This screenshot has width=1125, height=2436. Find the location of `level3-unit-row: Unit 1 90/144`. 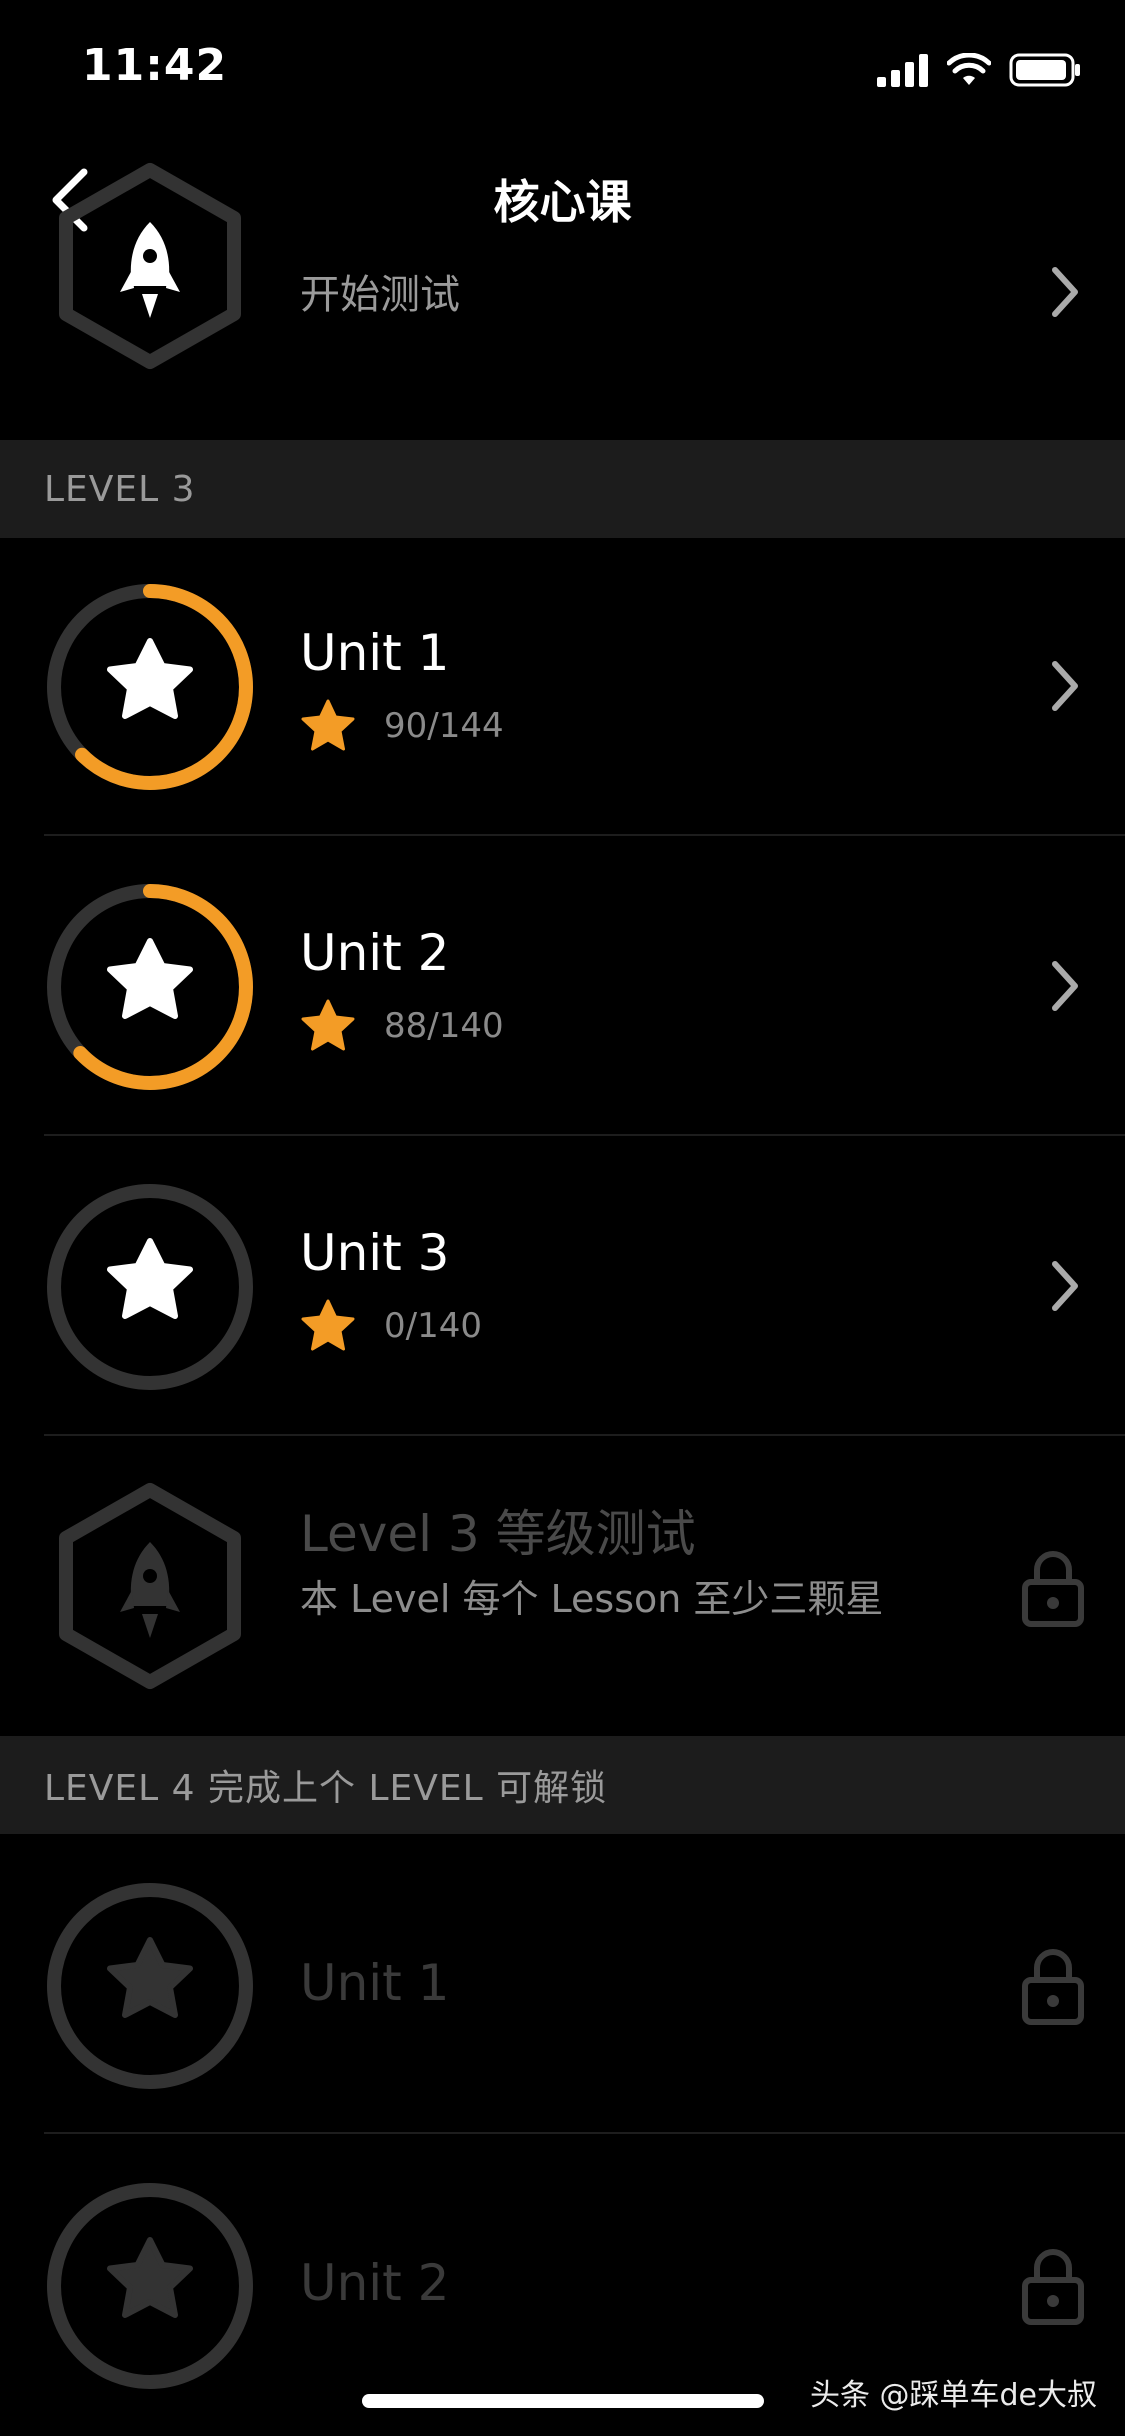

level3-unit-row: Unit 1 90/144 is located at coordinates (562, 687).